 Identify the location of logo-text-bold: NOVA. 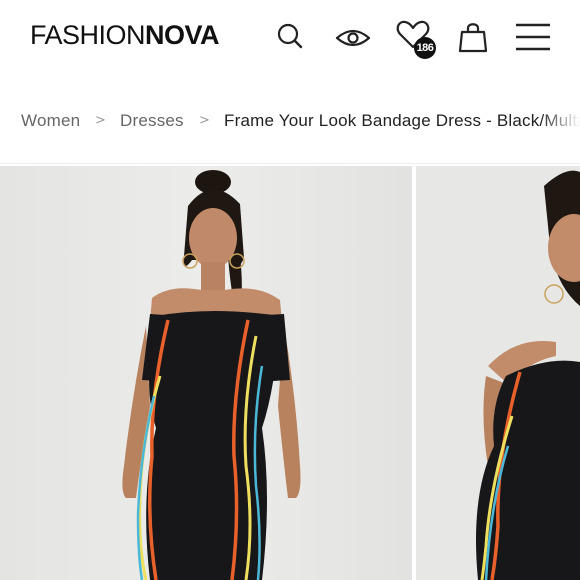
(182, 35).